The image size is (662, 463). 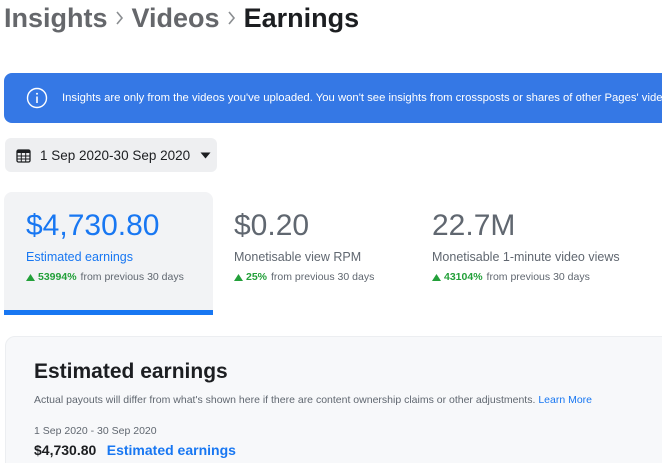 I want to click on card-title: Estimated earnings, so click(x=131, y=371).